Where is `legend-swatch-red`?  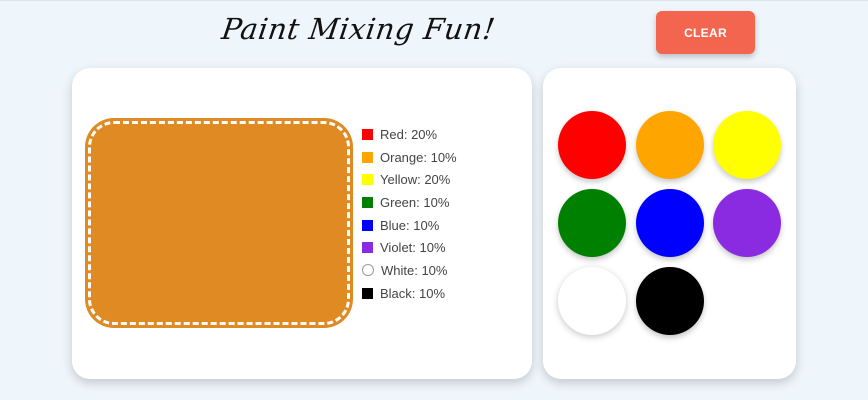
legend-swatch-red is located at coordinates (367, 134).